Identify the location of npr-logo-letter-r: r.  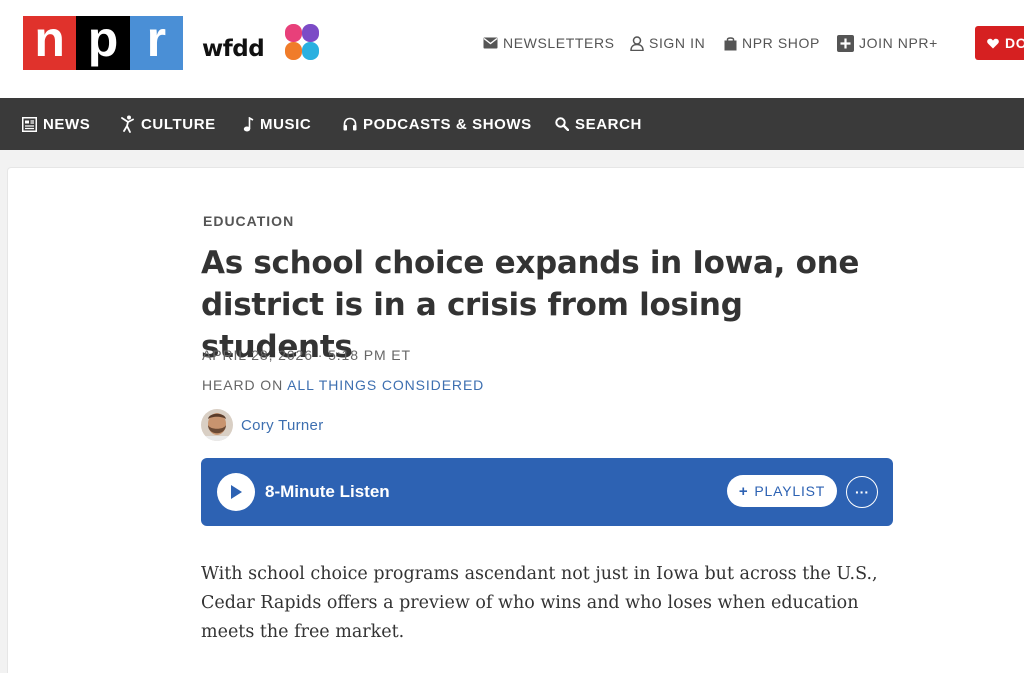
(156, 39).